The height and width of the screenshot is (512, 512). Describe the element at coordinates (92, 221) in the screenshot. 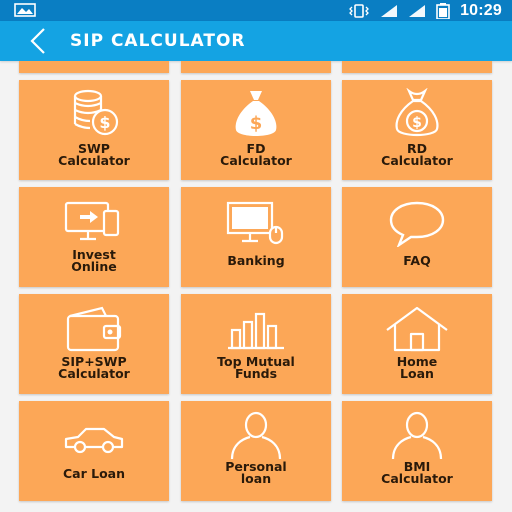

I see `monitor-phone-icon` at that location.